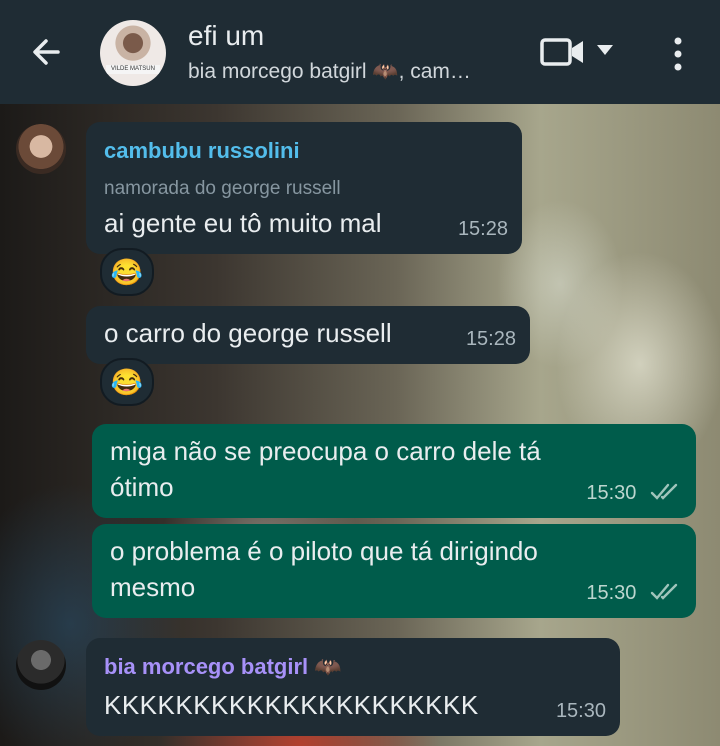  I want to click on sender-name: cambubu russolini, so click(202, 151).